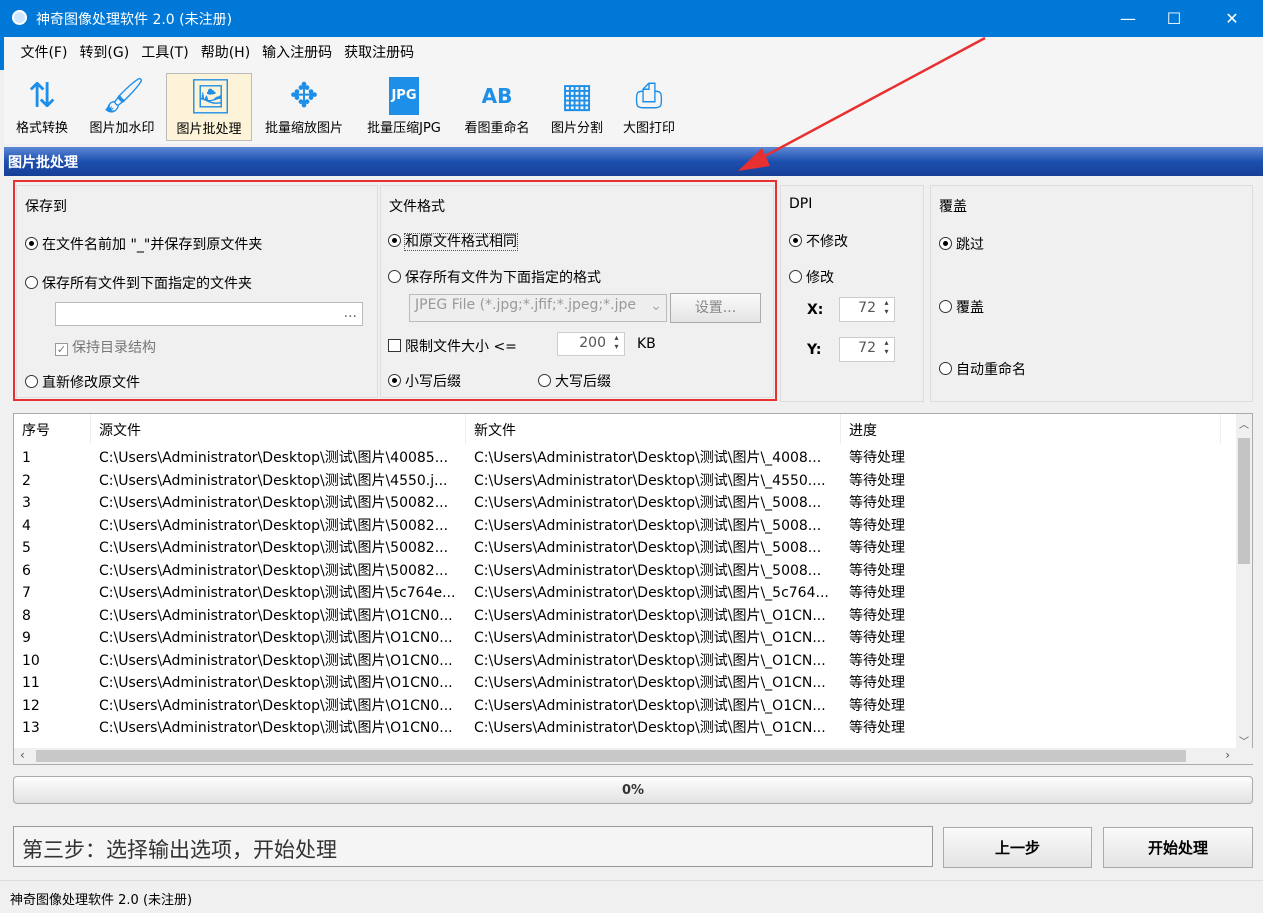  Describe the element at coordinates (278, 429) in the screenshot. I see `col-header-source: 源文件` at that location.